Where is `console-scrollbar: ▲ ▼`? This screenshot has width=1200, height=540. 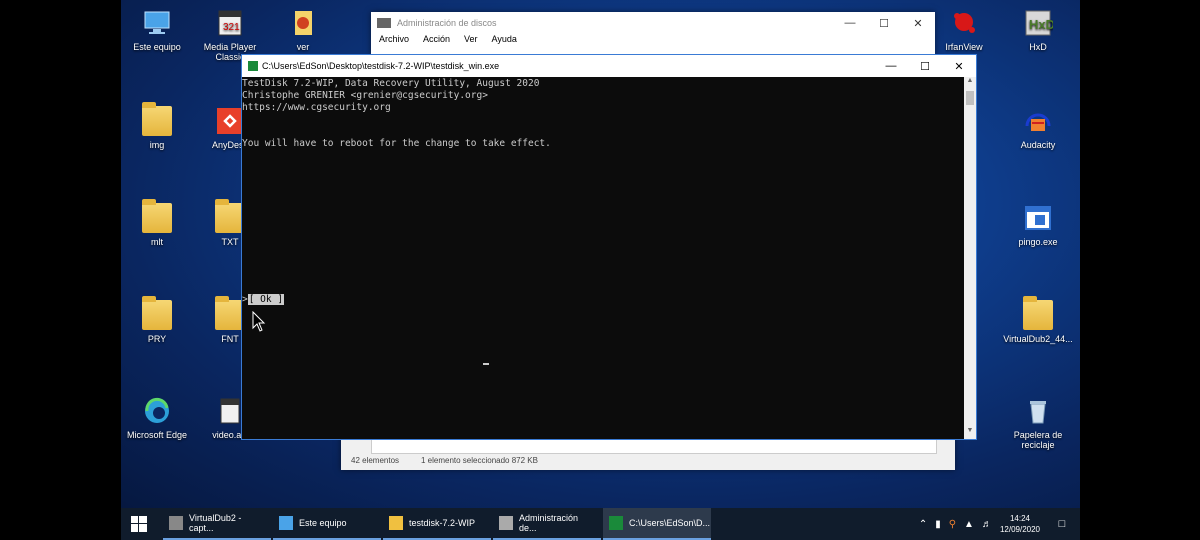
console-scrollbar: ▲ ▼ is located at coordinates (970, 258).